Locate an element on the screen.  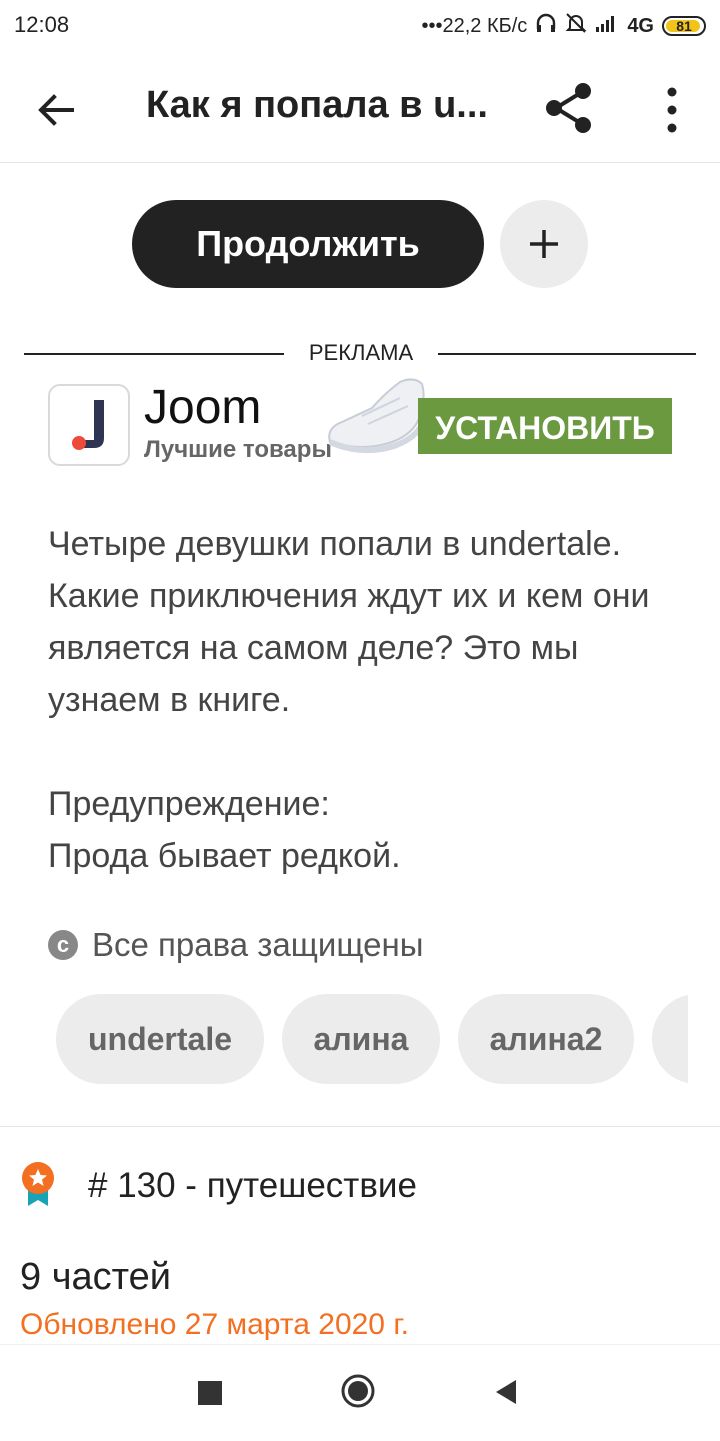
triangle-back-icon is located at coordinates (506, 1392).